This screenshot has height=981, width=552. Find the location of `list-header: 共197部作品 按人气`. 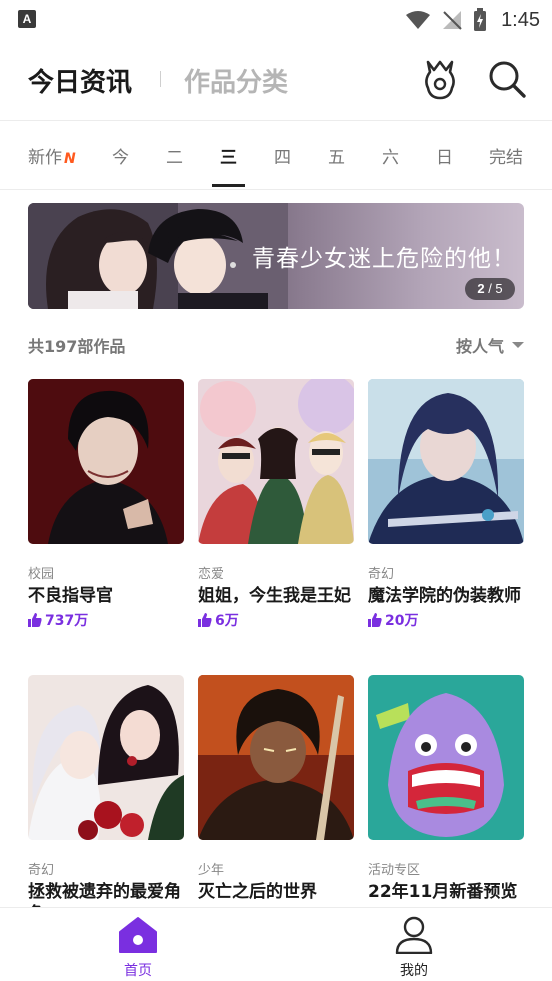

list-header: 共197部作品 按人气 is located at coordinates (276, 345).